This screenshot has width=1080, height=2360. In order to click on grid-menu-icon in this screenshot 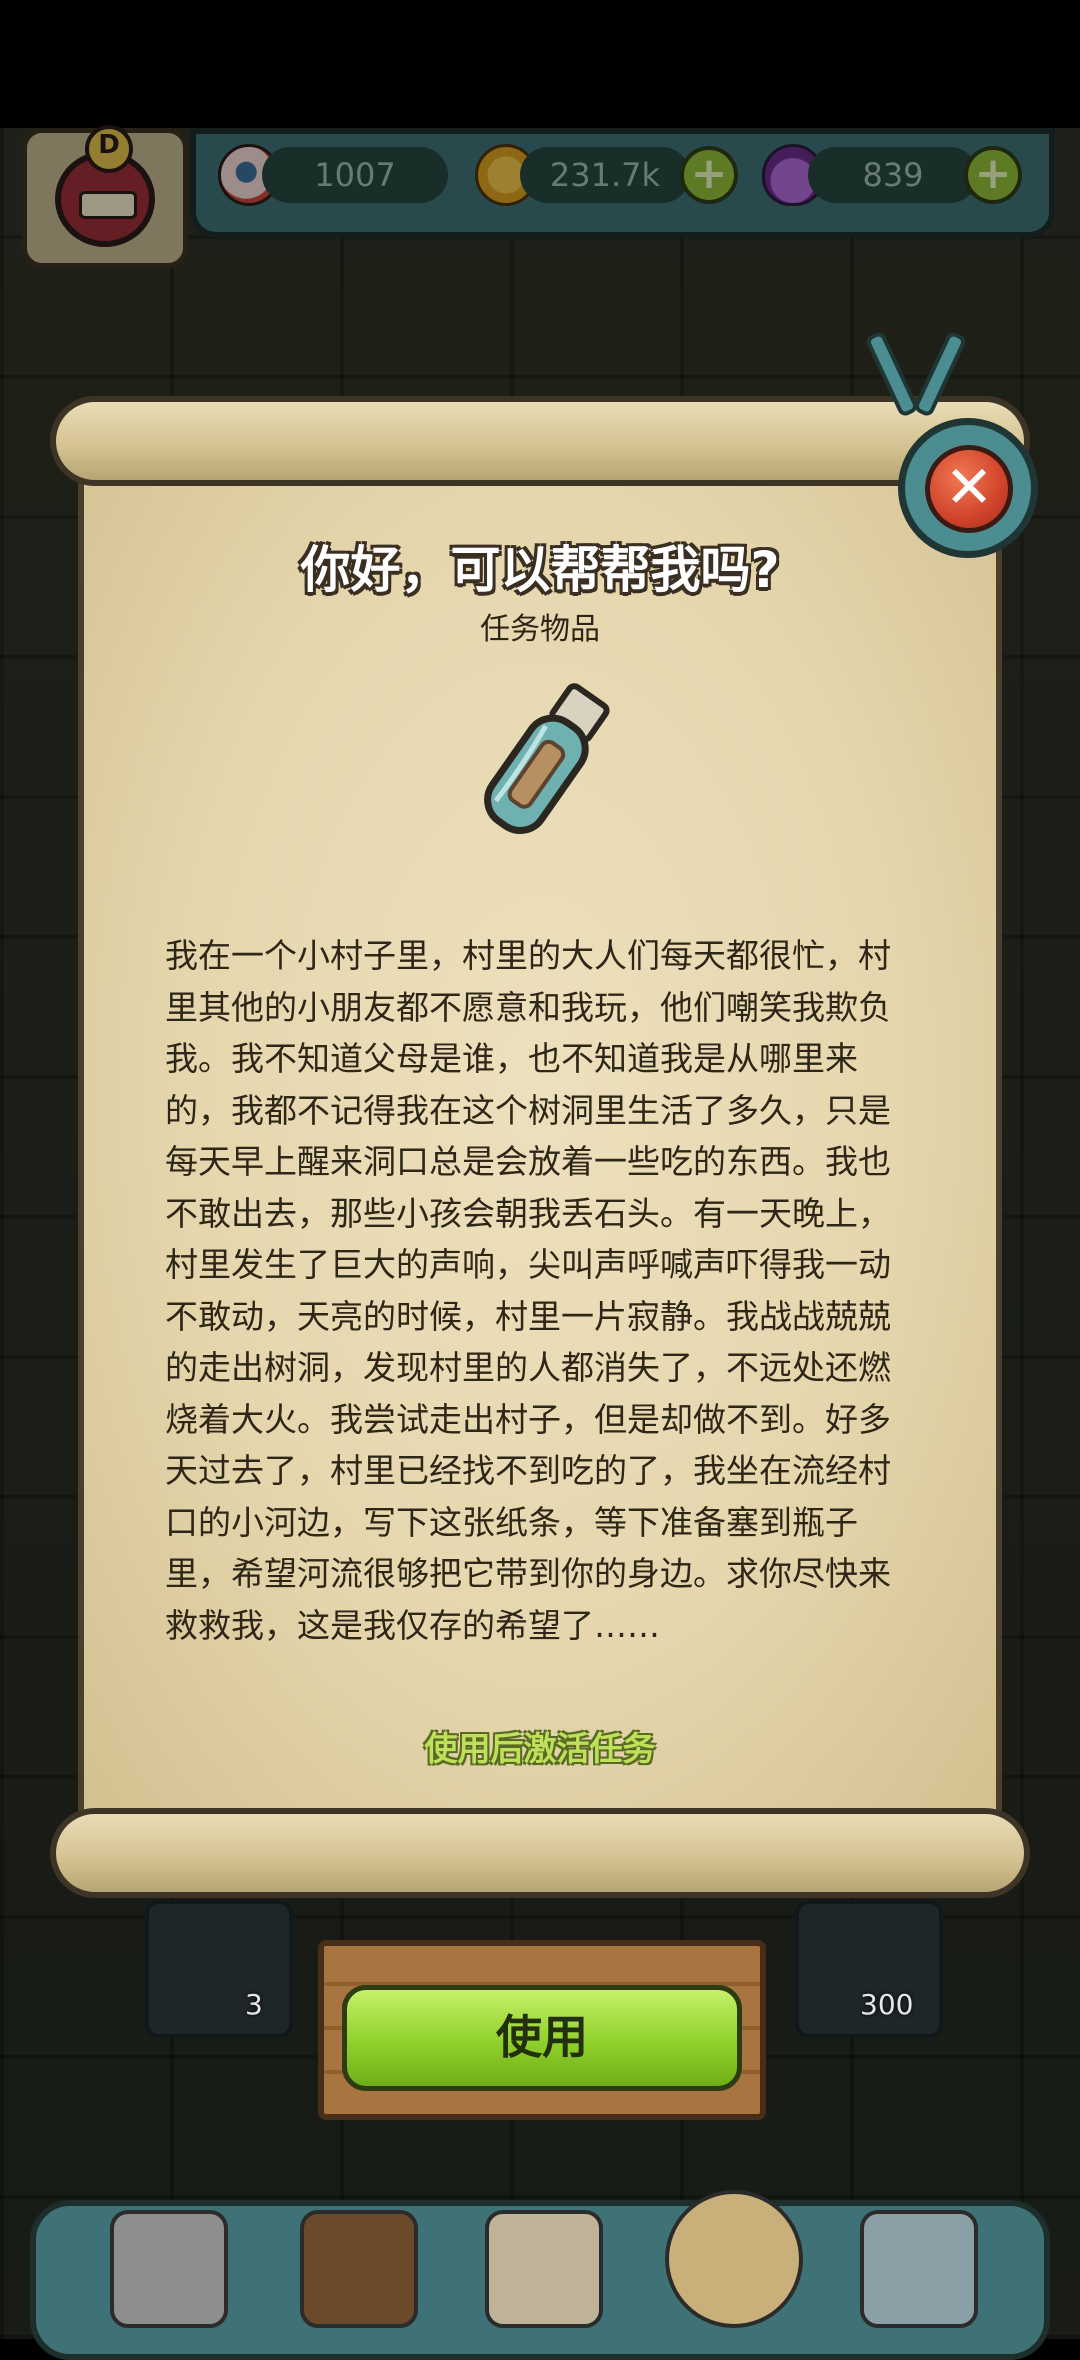, I will do `click(919, 2269)`.